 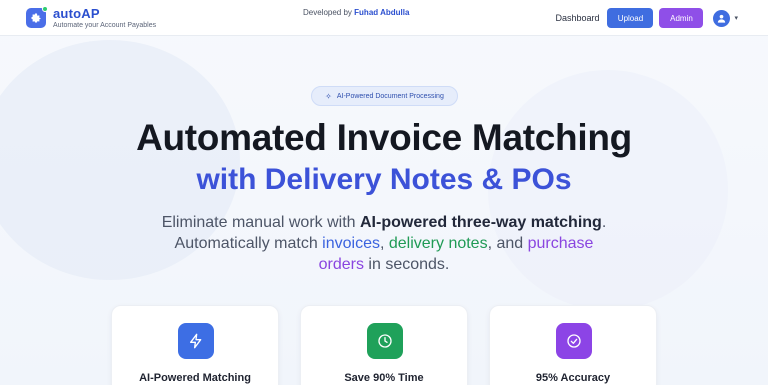 I want to click on desc-text: ,, so click(x=384, y=243).